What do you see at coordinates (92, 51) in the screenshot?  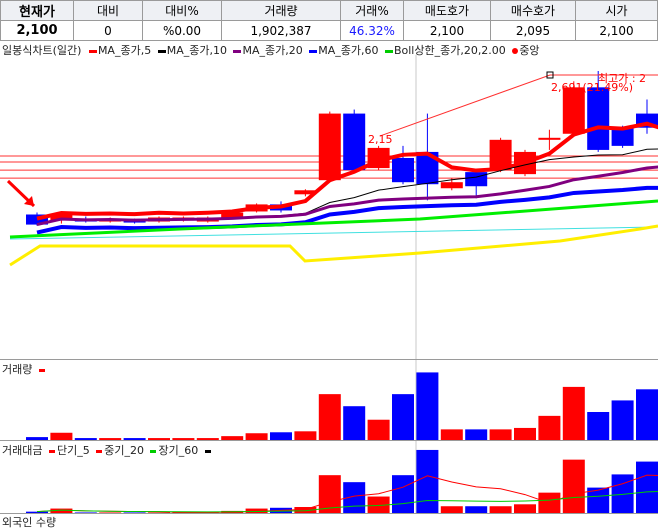 I see `ma5-swatch-icon` at bounding box center [92, 51].